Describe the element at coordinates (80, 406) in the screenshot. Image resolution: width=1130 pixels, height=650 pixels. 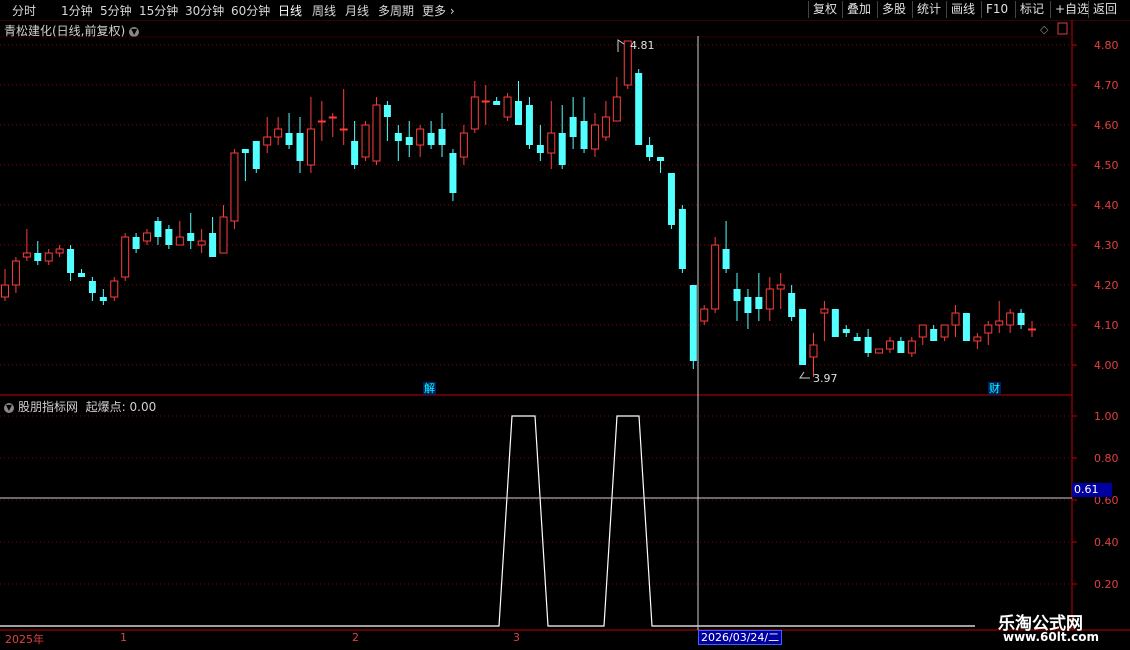
I see `indicator-title: ▼ 股朋指标网 起爆点: 0.00` at that location.